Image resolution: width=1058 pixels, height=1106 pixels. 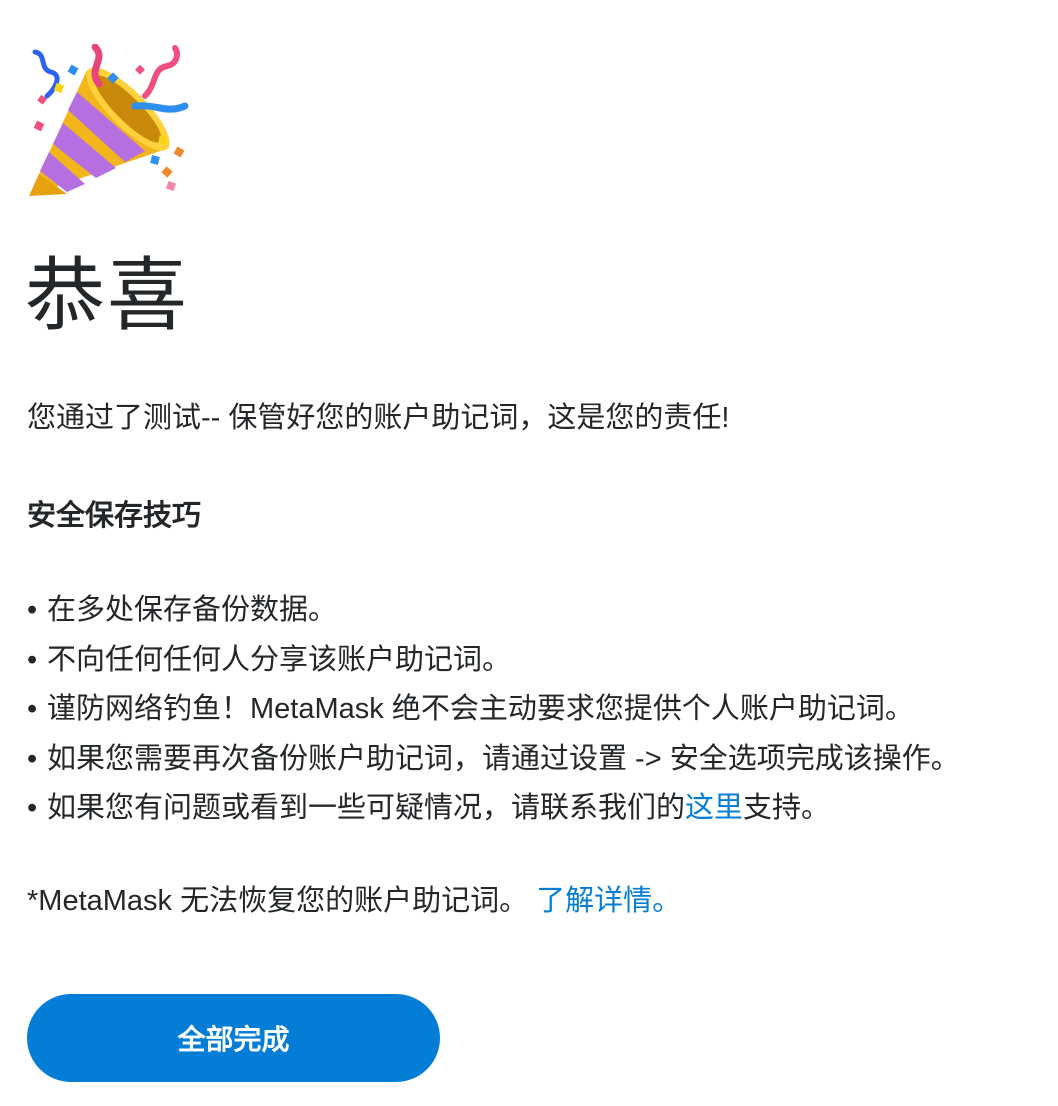 I want to click on page-title: 恭喜, so click(x=107, y=295).